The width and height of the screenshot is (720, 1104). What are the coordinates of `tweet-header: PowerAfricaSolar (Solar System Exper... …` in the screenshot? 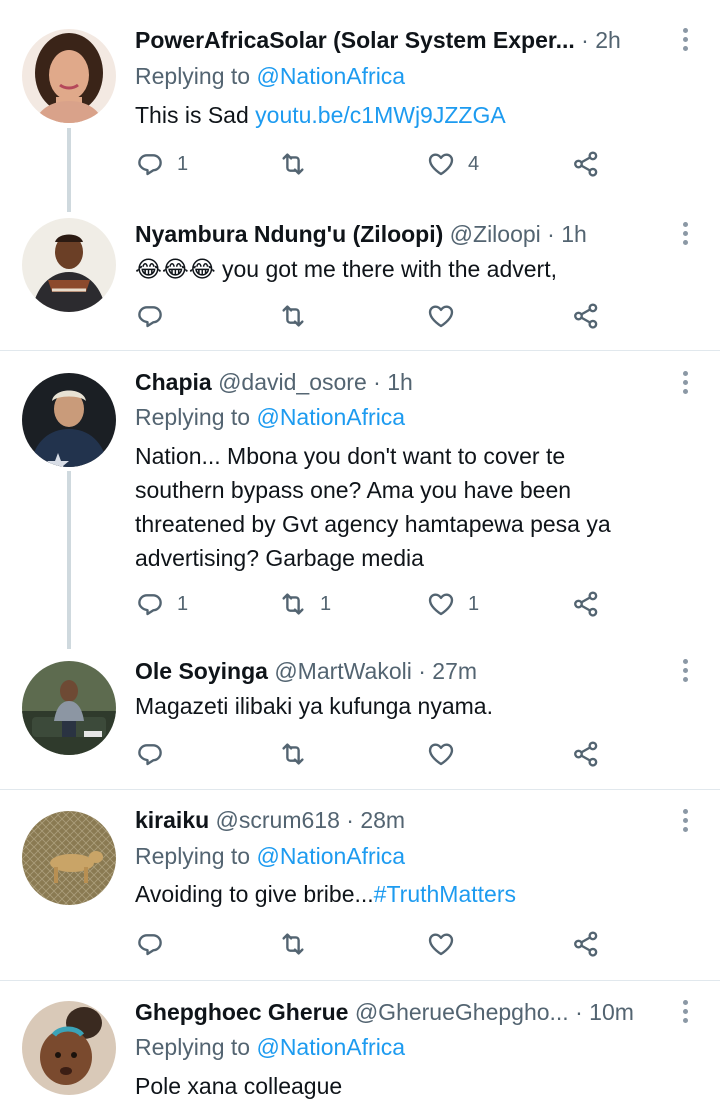 It's located at (397, 40).